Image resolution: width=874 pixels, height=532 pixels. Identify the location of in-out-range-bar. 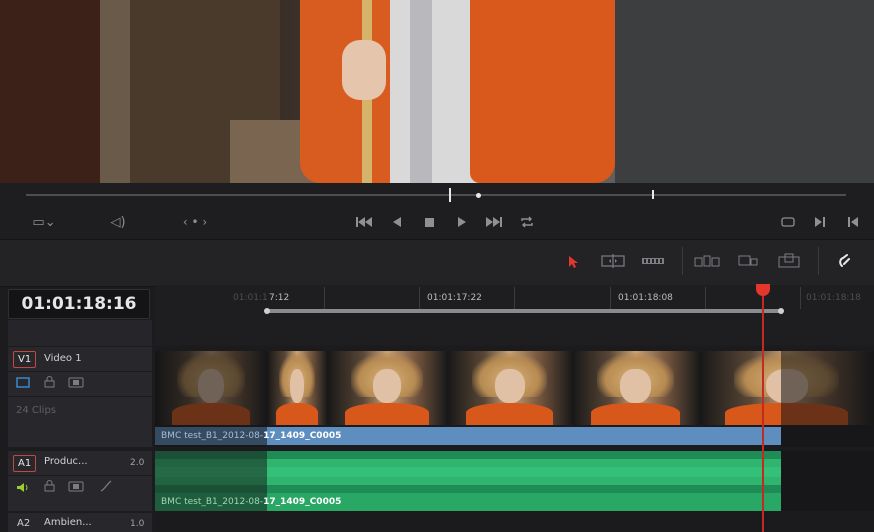
(524, 311).